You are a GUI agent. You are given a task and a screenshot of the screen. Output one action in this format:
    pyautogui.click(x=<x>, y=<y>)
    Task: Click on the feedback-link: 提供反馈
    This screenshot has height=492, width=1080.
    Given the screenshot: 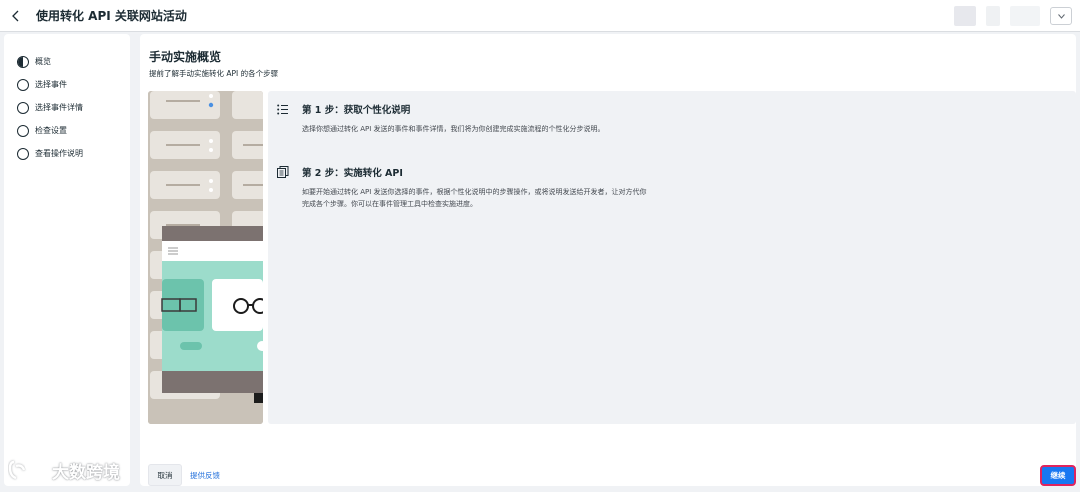 What is the action you would take?
    pyautogui.click(x=205, y=475)
    